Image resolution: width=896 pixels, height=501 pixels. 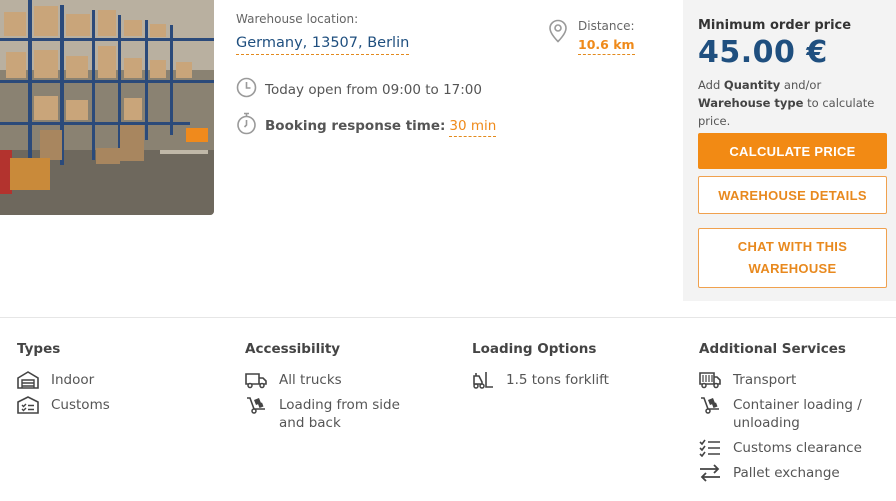 What do you see at coordinates (786, 473) in the screenshot?
I see `service-label: Pallet exchange` at bounding box center [786, 473].